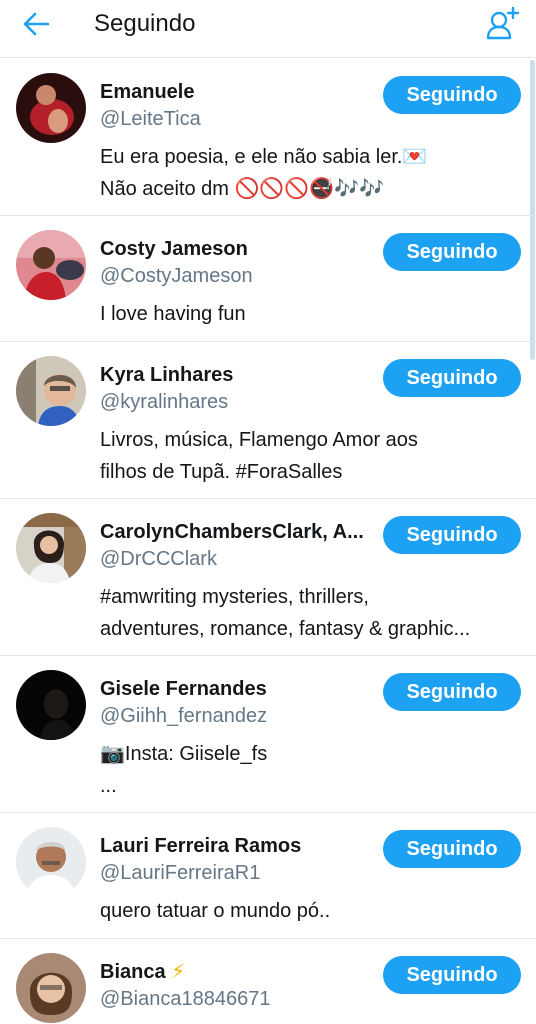  I want to click on add-user-icon, so click(503, 23).